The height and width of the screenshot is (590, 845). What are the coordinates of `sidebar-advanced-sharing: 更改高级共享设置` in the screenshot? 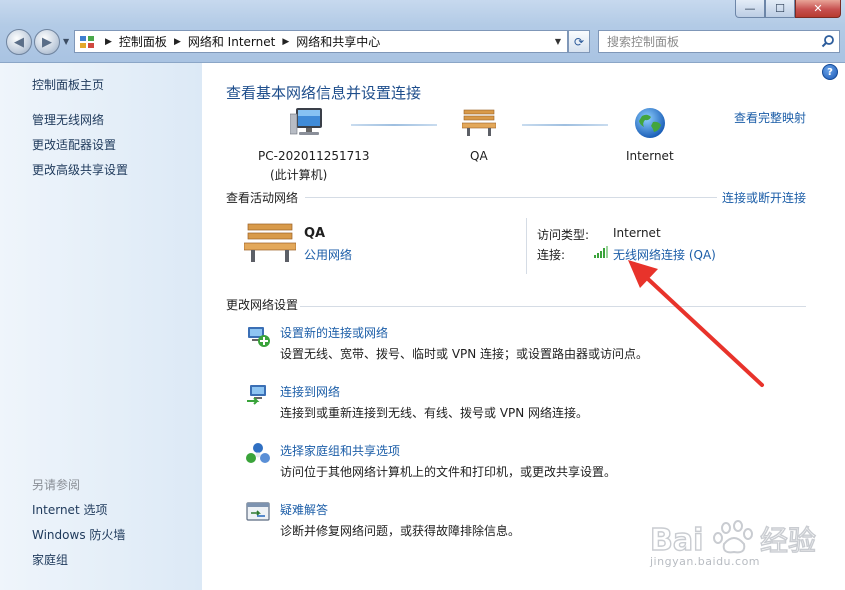 It's located at (80, 169).